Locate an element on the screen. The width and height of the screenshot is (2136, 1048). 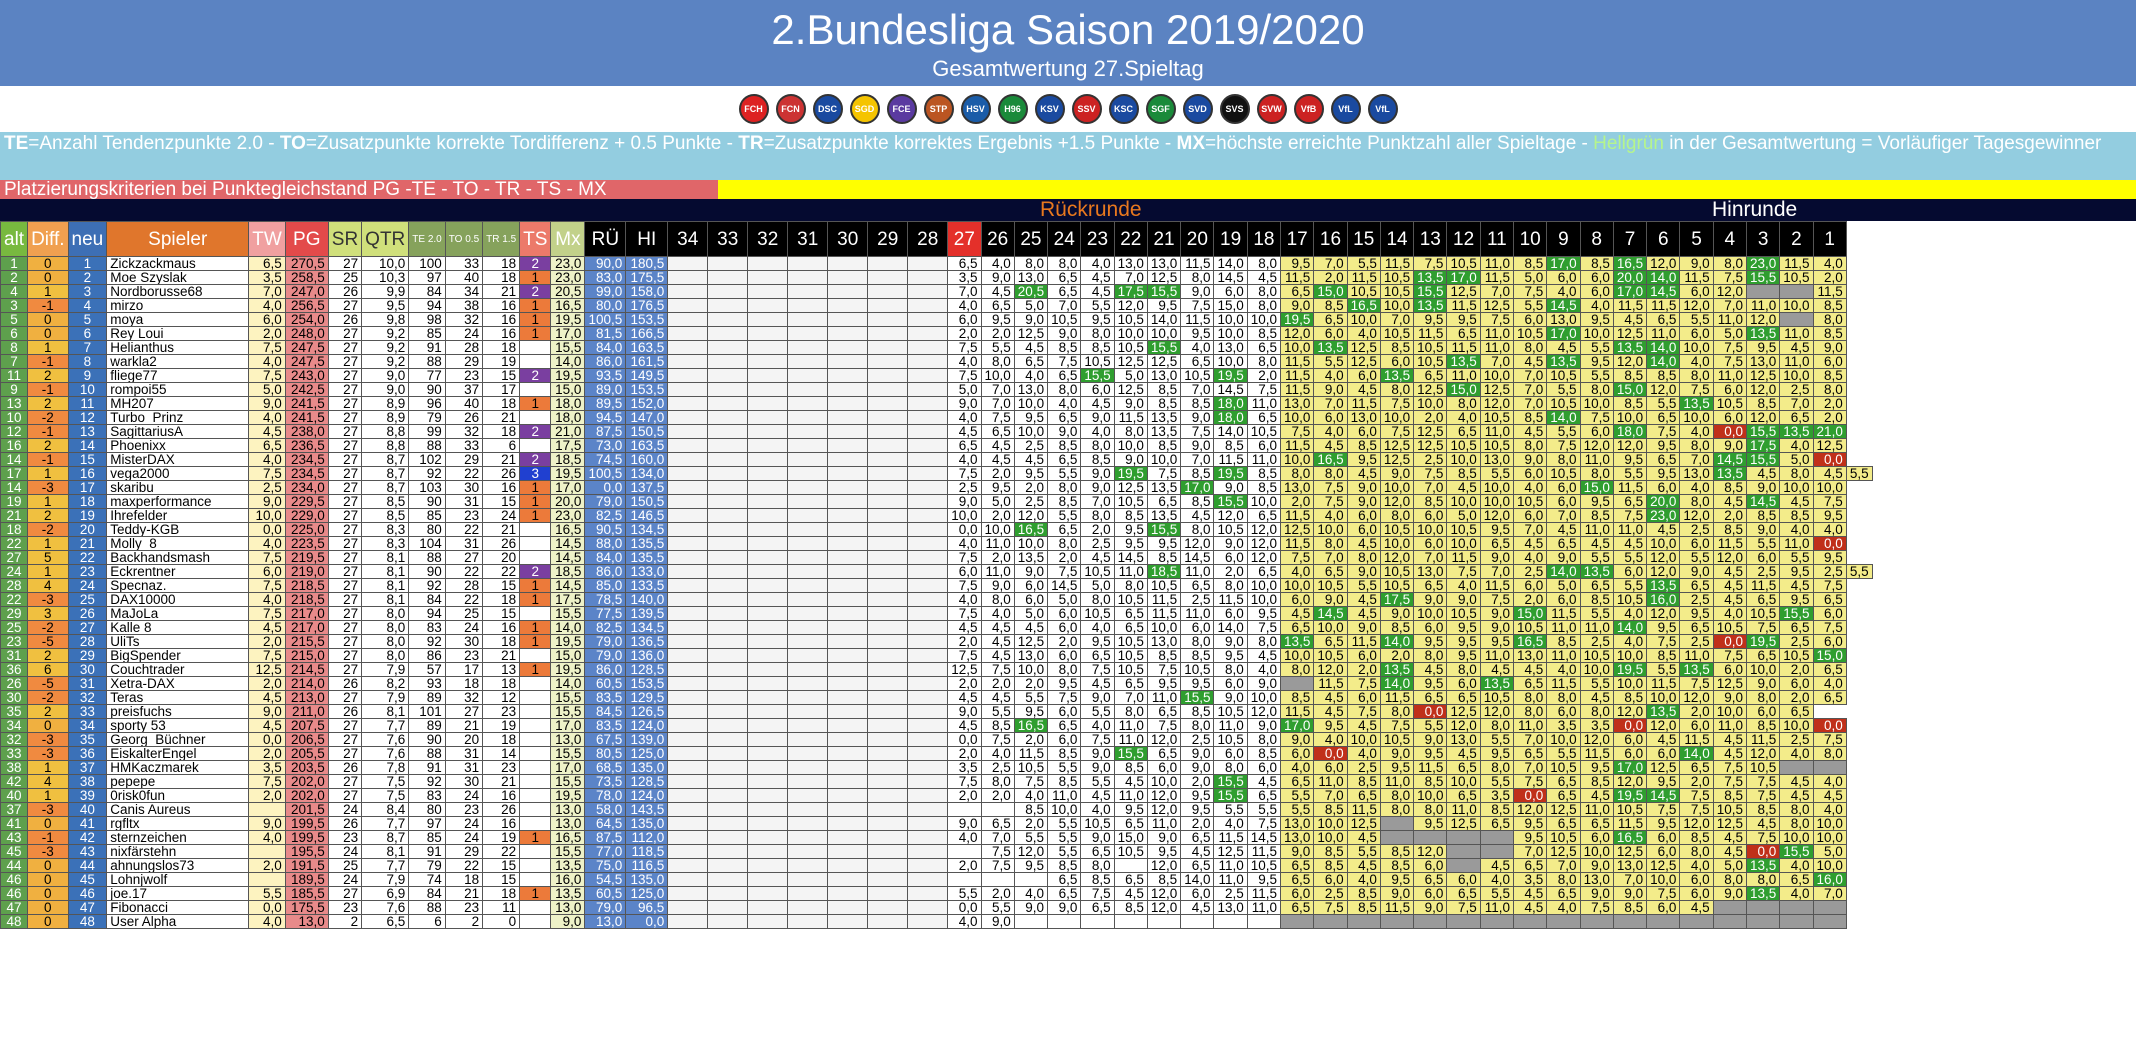
max-points: 16,0 is located at coordinates (568, 879).